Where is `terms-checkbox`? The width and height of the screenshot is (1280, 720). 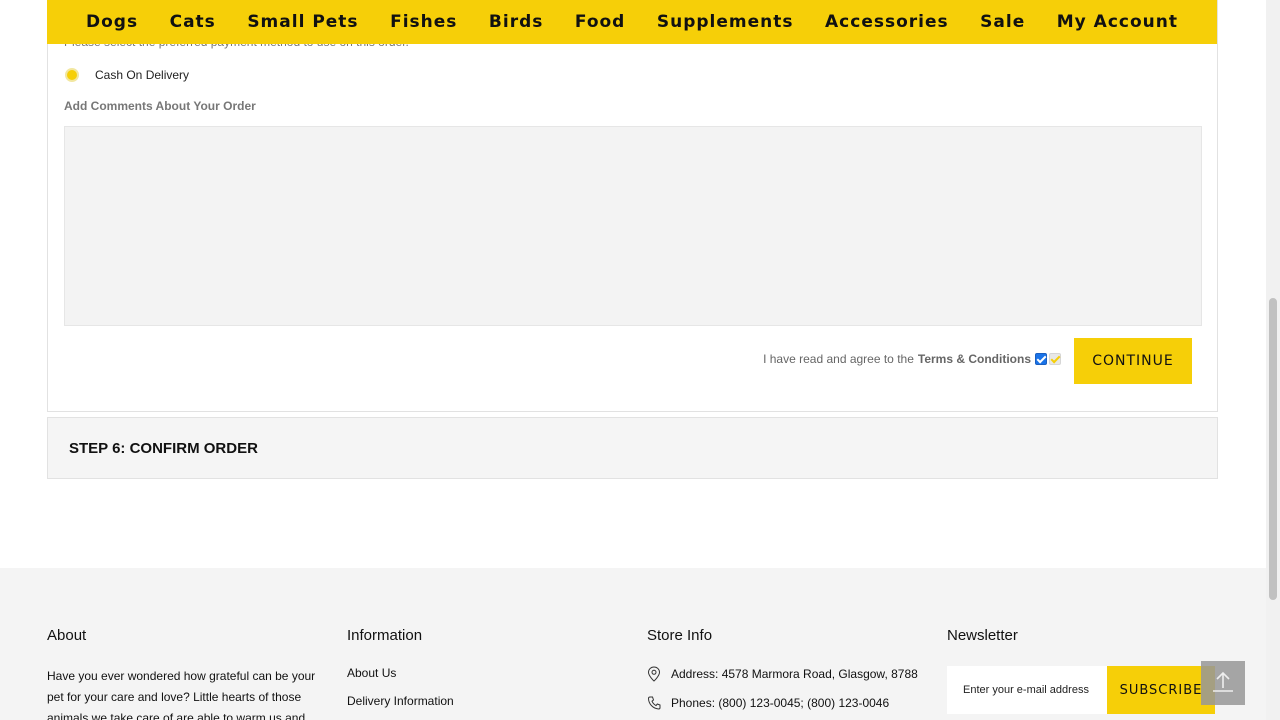
terms-checkbox is located at coordinates (1041, 359).